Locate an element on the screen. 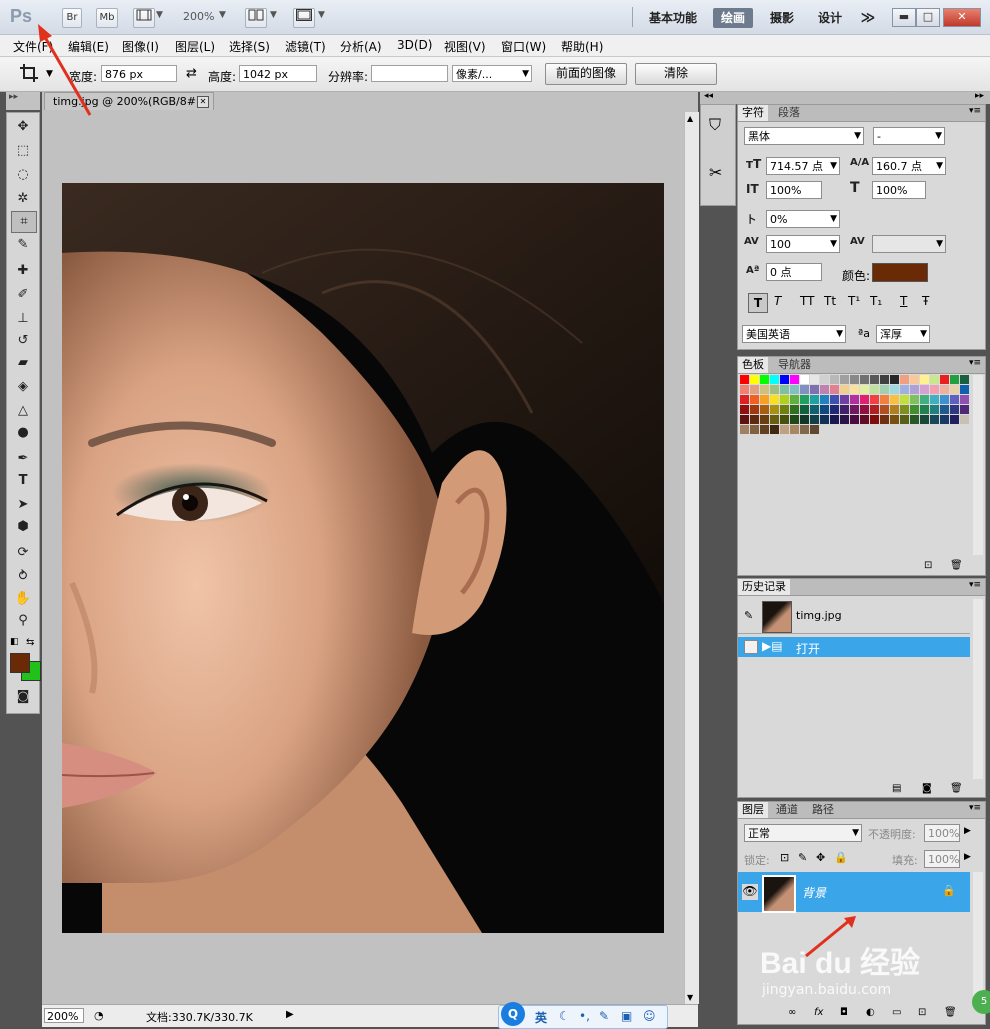  close-icon: ✕ is located at coordinates (203, 102).